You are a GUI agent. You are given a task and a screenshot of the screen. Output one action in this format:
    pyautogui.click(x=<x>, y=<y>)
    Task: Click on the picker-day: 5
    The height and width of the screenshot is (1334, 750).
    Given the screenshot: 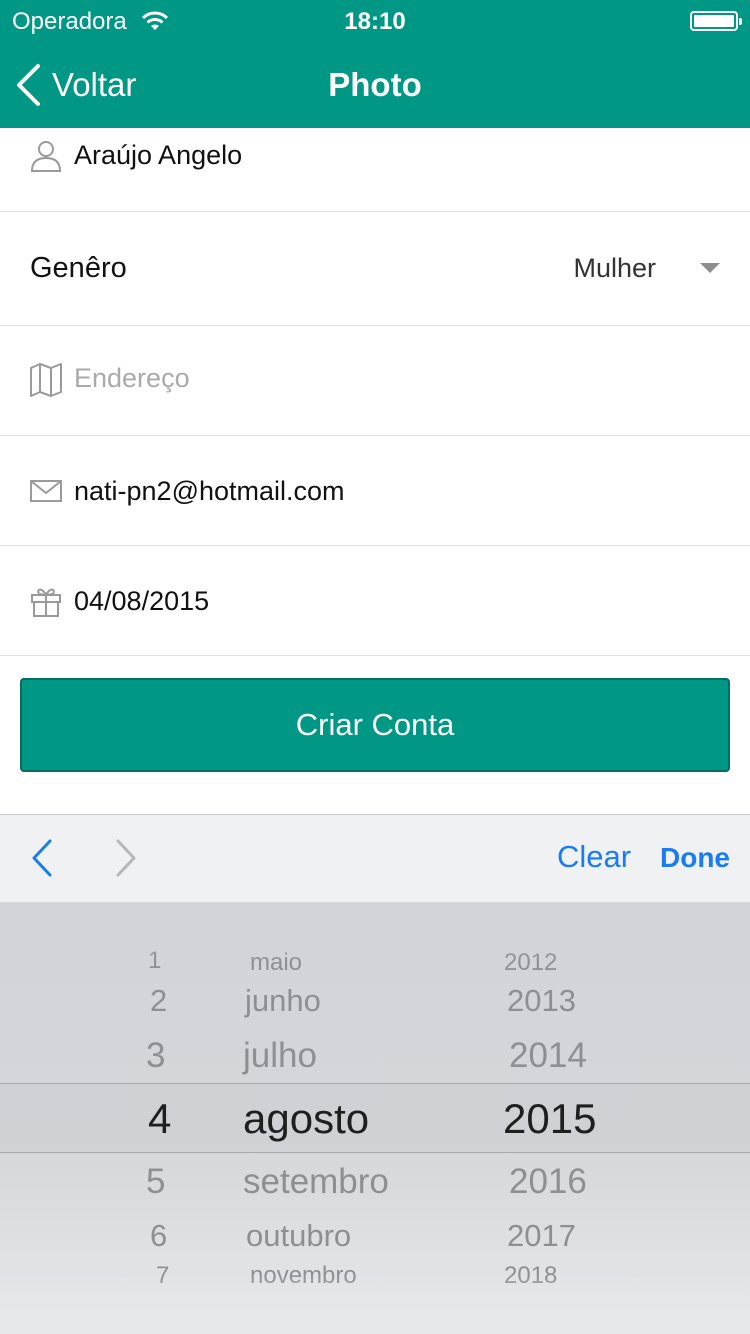 What is the action you would take?
    pyautogui.click(x=155, y=1182)
    